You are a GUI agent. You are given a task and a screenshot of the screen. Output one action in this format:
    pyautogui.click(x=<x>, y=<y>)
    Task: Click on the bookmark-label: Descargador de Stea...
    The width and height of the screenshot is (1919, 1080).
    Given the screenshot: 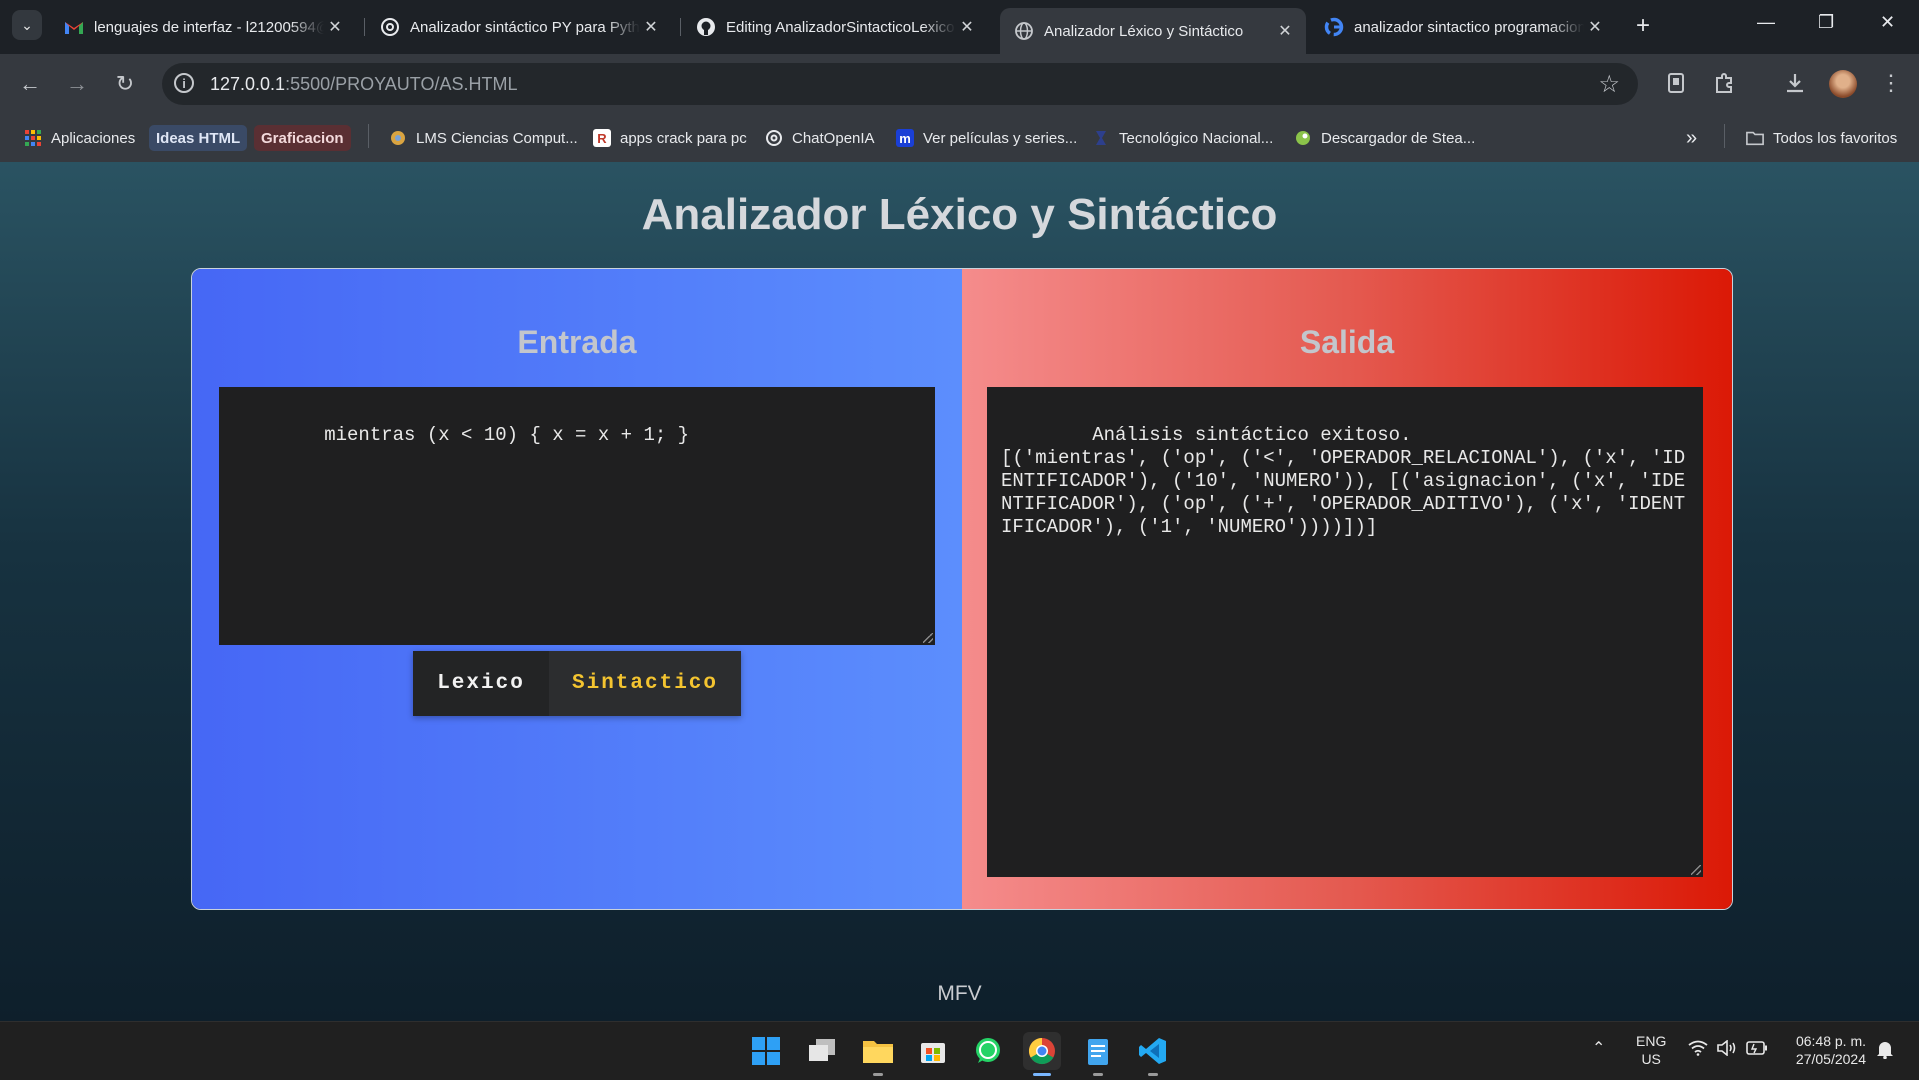 What is the action you would take?
    pyautogui.click(x=1398, y=138)
    